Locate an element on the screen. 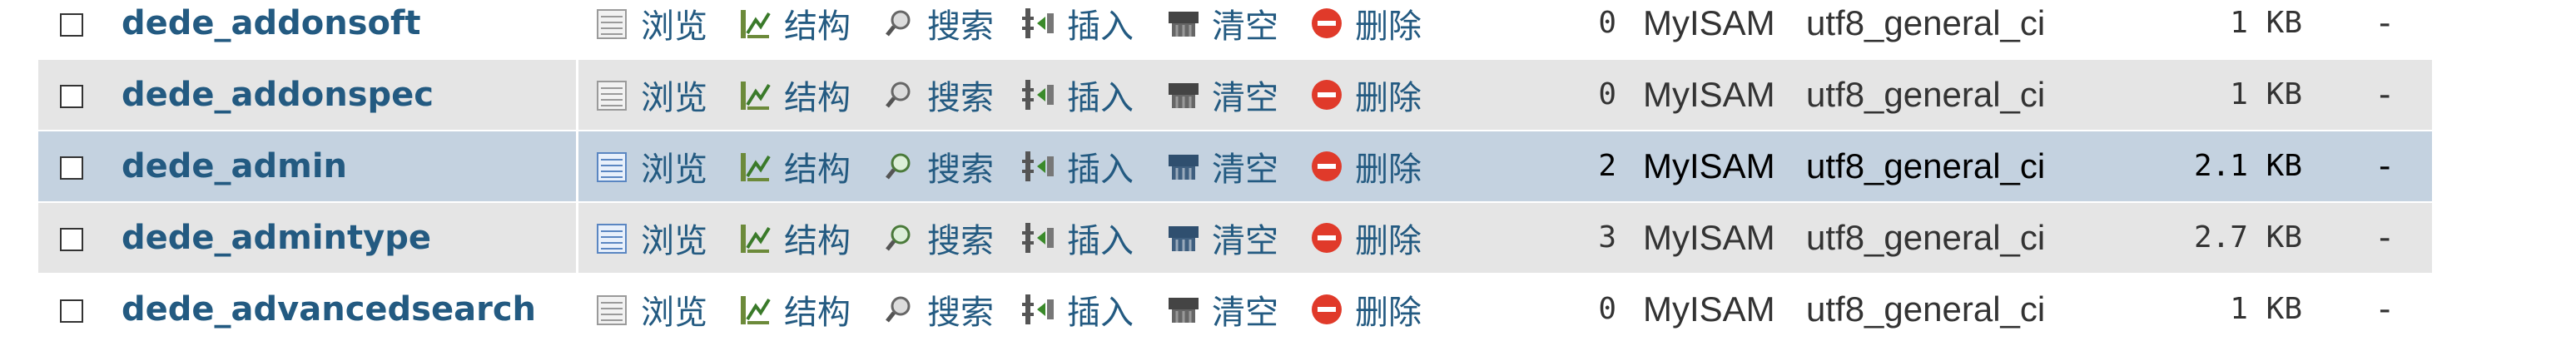  size: 2.1 KB is located at coordinates (2247, 166).